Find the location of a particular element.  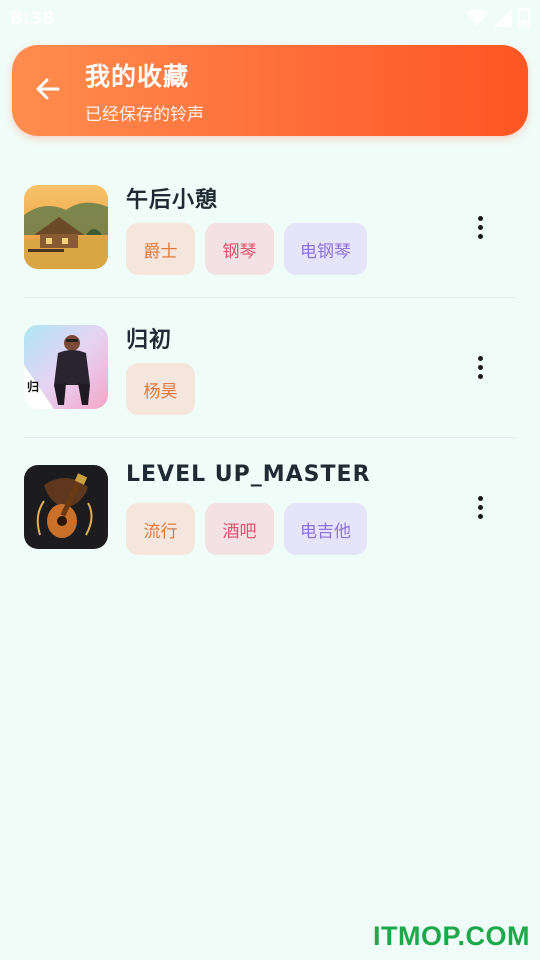

tag-list: 流行 酒吧 电吉他 is located at coordinates (246, 529).